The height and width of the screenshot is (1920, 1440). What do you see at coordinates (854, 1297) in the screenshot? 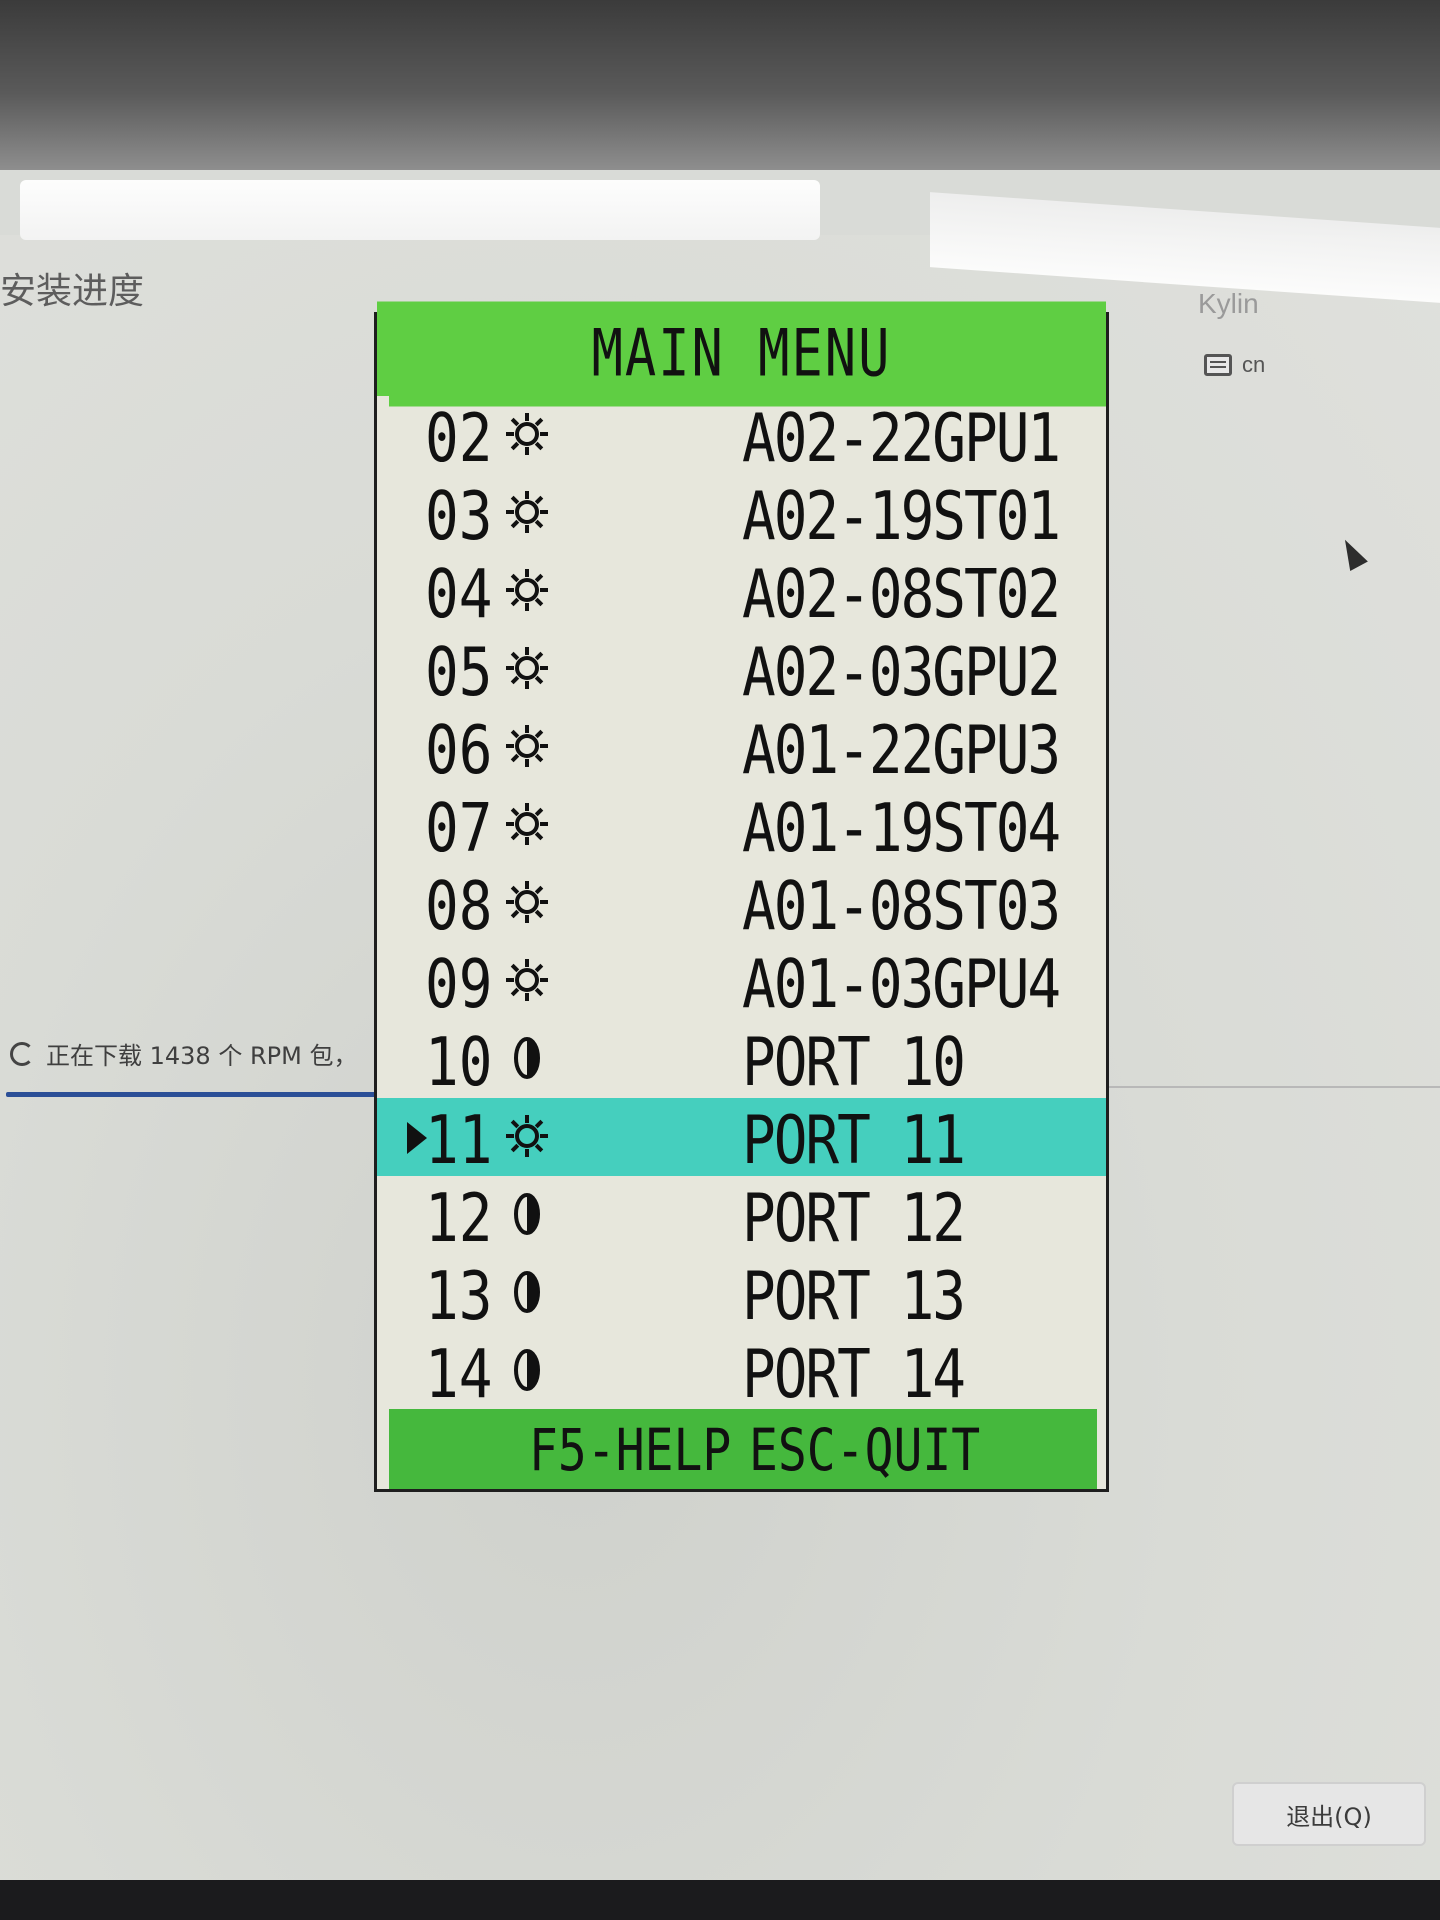
I see `port-name: PORT 13` at bounding box center [854, 1297].